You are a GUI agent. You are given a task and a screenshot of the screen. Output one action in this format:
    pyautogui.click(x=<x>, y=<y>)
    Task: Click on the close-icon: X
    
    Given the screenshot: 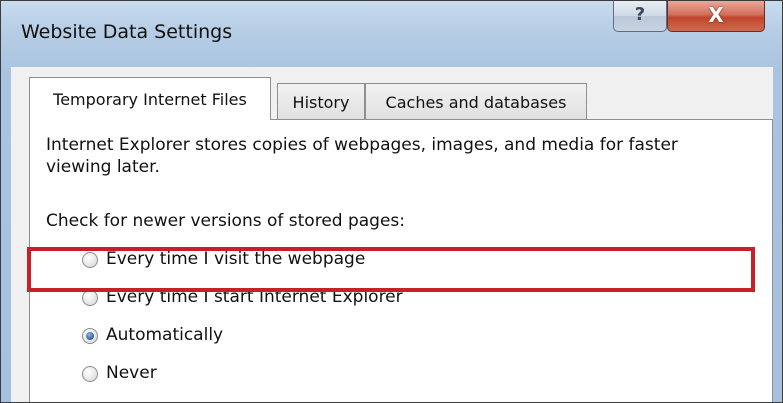 What is the action you would take?
    pyautogui.click(x=716, y=15)
    